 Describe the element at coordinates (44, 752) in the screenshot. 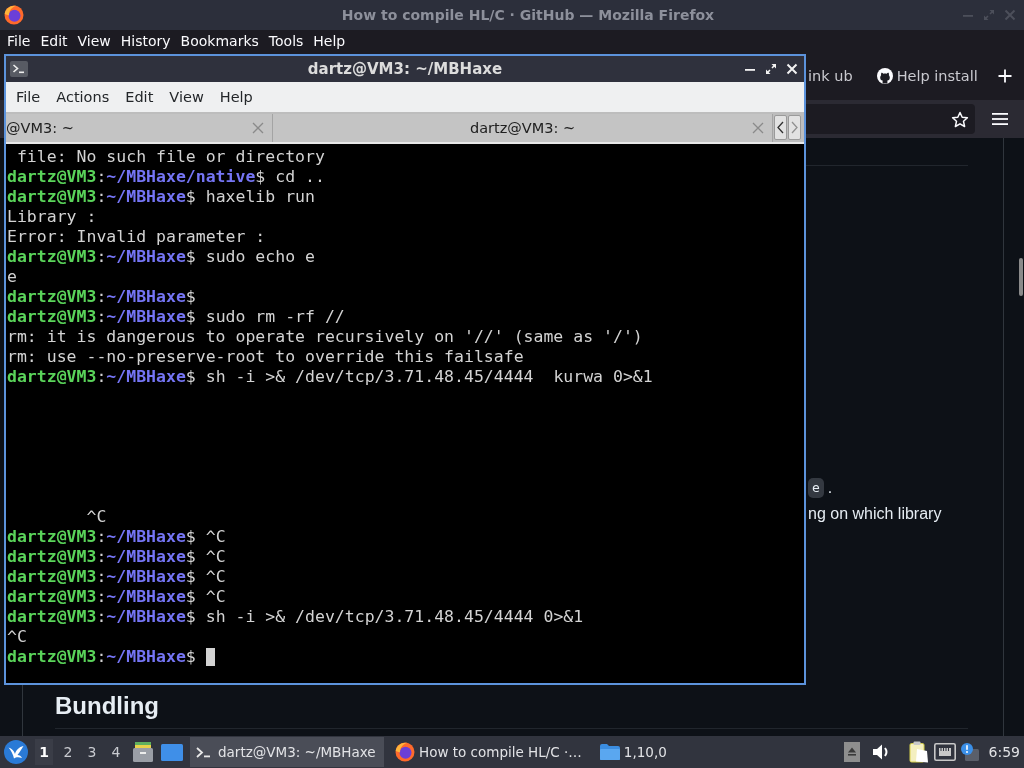

I see `workspace-button: 1` at that location.